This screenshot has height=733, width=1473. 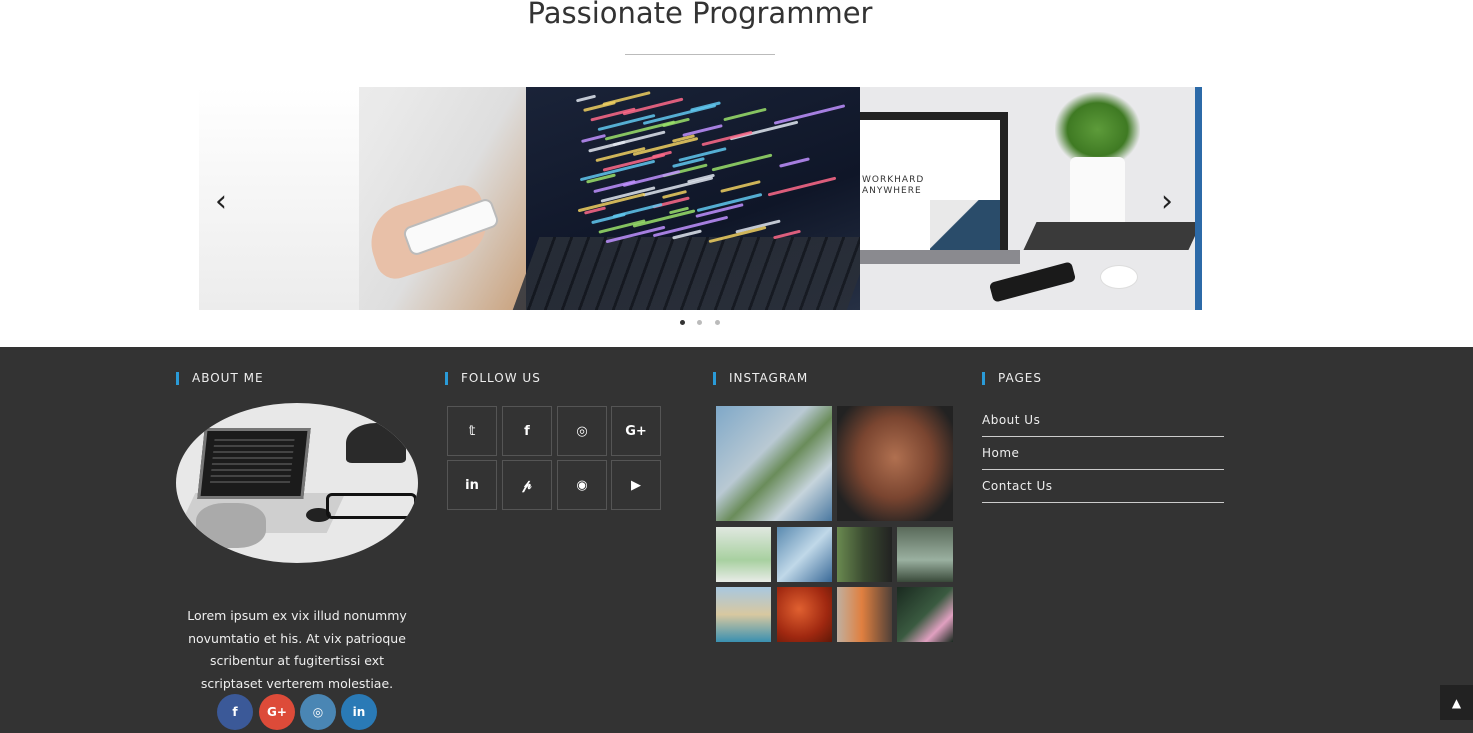 What do you see at coordinates (700, 15) in the screenshot?
I see `section-title: Passionate Programmer` at bounding box center [700, 15].